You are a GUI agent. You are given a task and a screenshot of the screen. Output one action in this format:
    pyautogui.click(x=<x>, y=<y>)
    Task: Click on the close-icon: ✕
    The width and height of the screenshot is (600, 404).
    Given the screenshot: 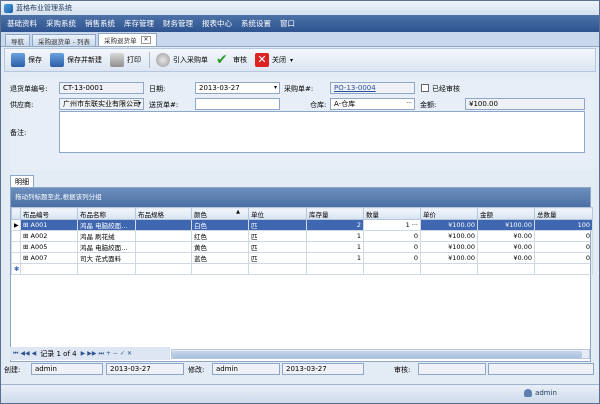 What is the action you would take?
    pyautogui.click(x=262, y=60)
    